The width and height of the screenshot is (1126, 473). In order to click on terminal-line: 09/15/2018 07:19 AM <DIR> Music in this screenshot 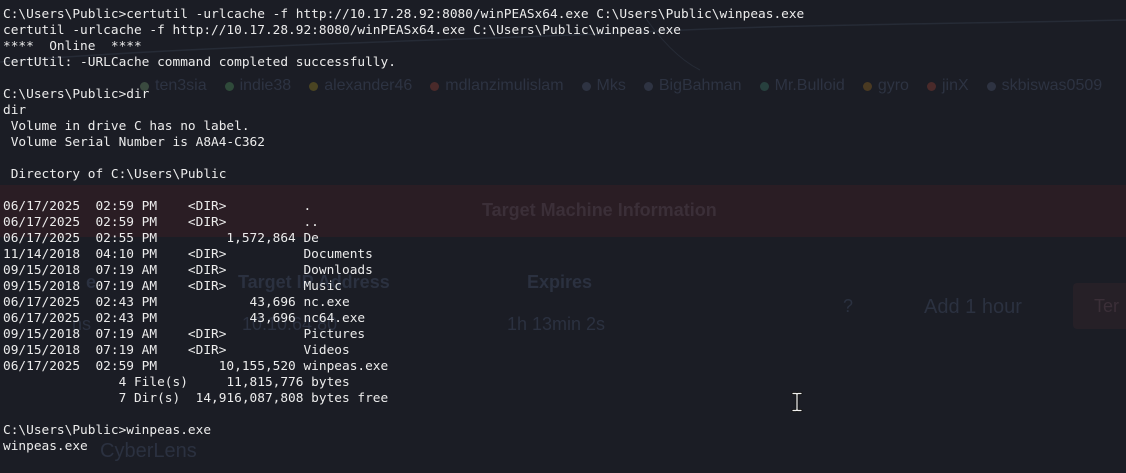, I will do `click(172, 286)`.